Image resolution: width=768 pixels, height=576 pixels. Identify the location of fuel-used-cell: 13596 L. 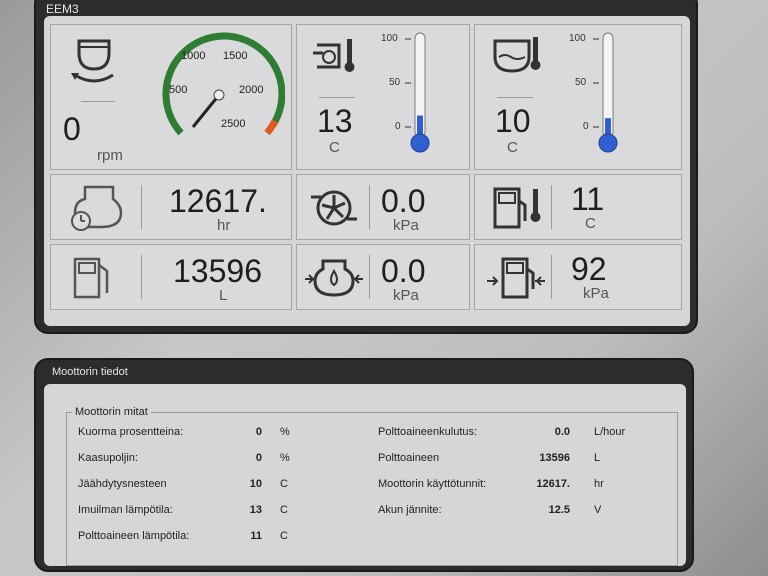
(171, 277).